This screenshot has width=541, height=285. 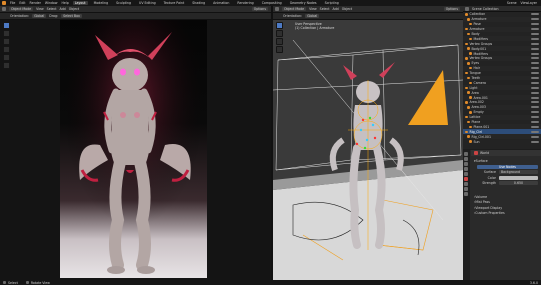 What do you see at coordinates (71, 16) in the screenshot?
I see `drag-dropdown: Select Box` at bounding box center [71, 16].